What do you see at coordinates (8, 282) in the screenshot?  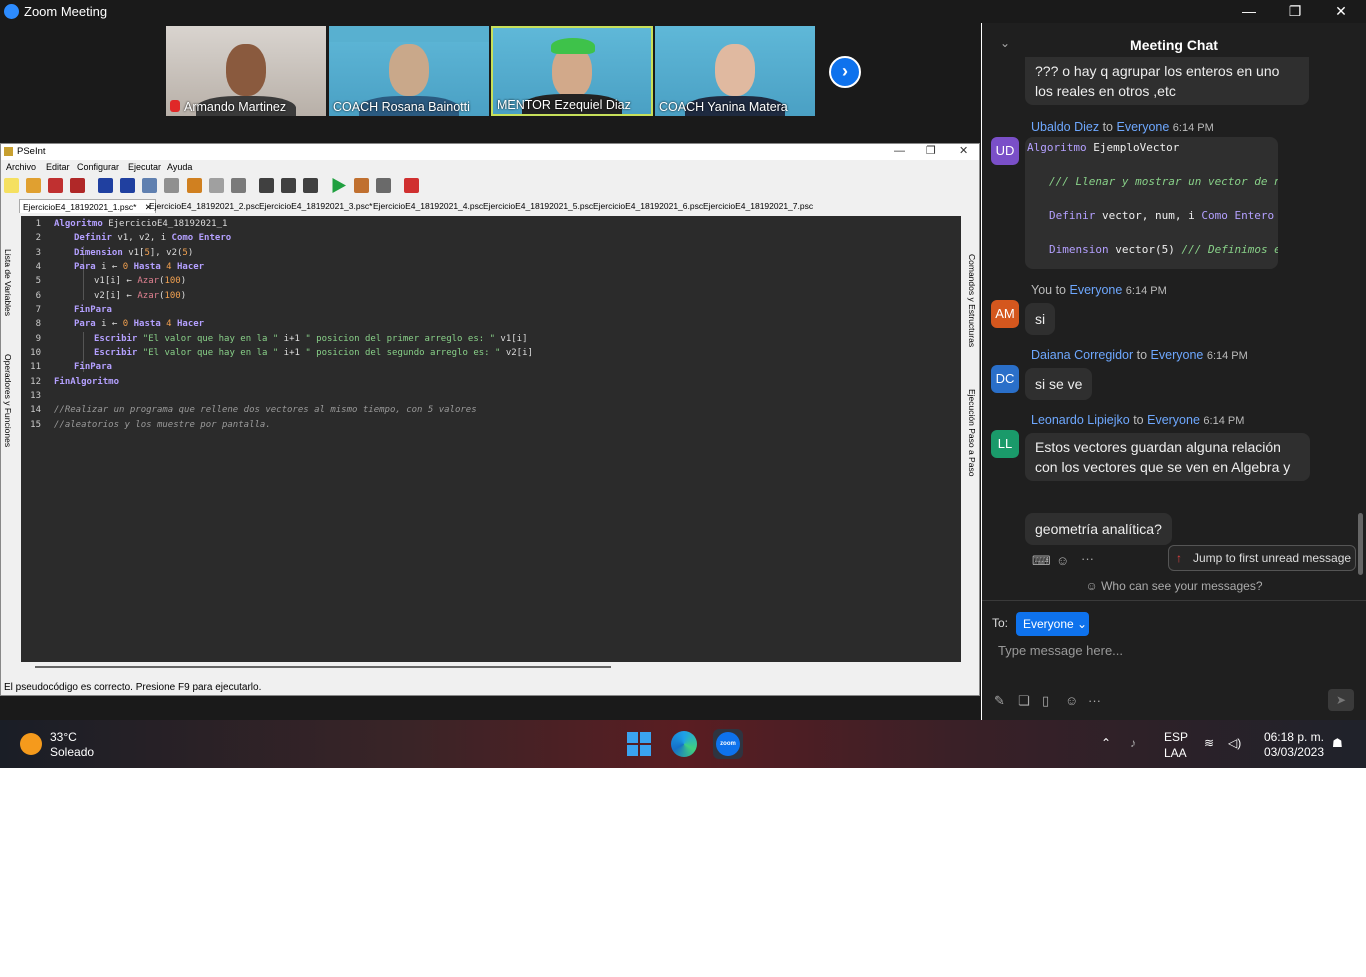 I see `variables-panel-tab: Lista de Variables` at bounding box center [8, 282].